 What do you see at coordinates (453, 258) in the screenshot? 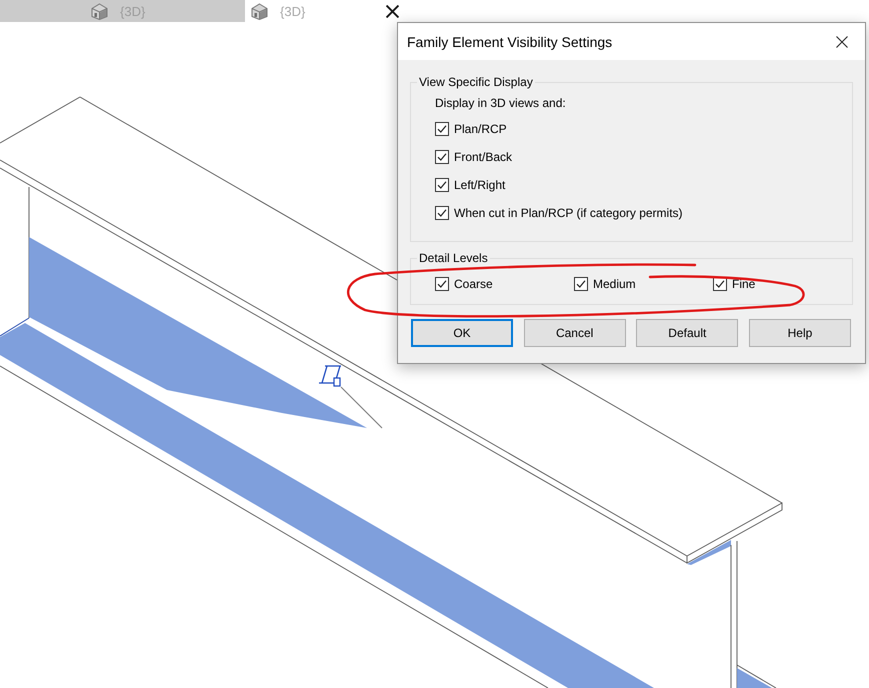
I see `group-title: Detail Levels` at bounding box center [453, 258].